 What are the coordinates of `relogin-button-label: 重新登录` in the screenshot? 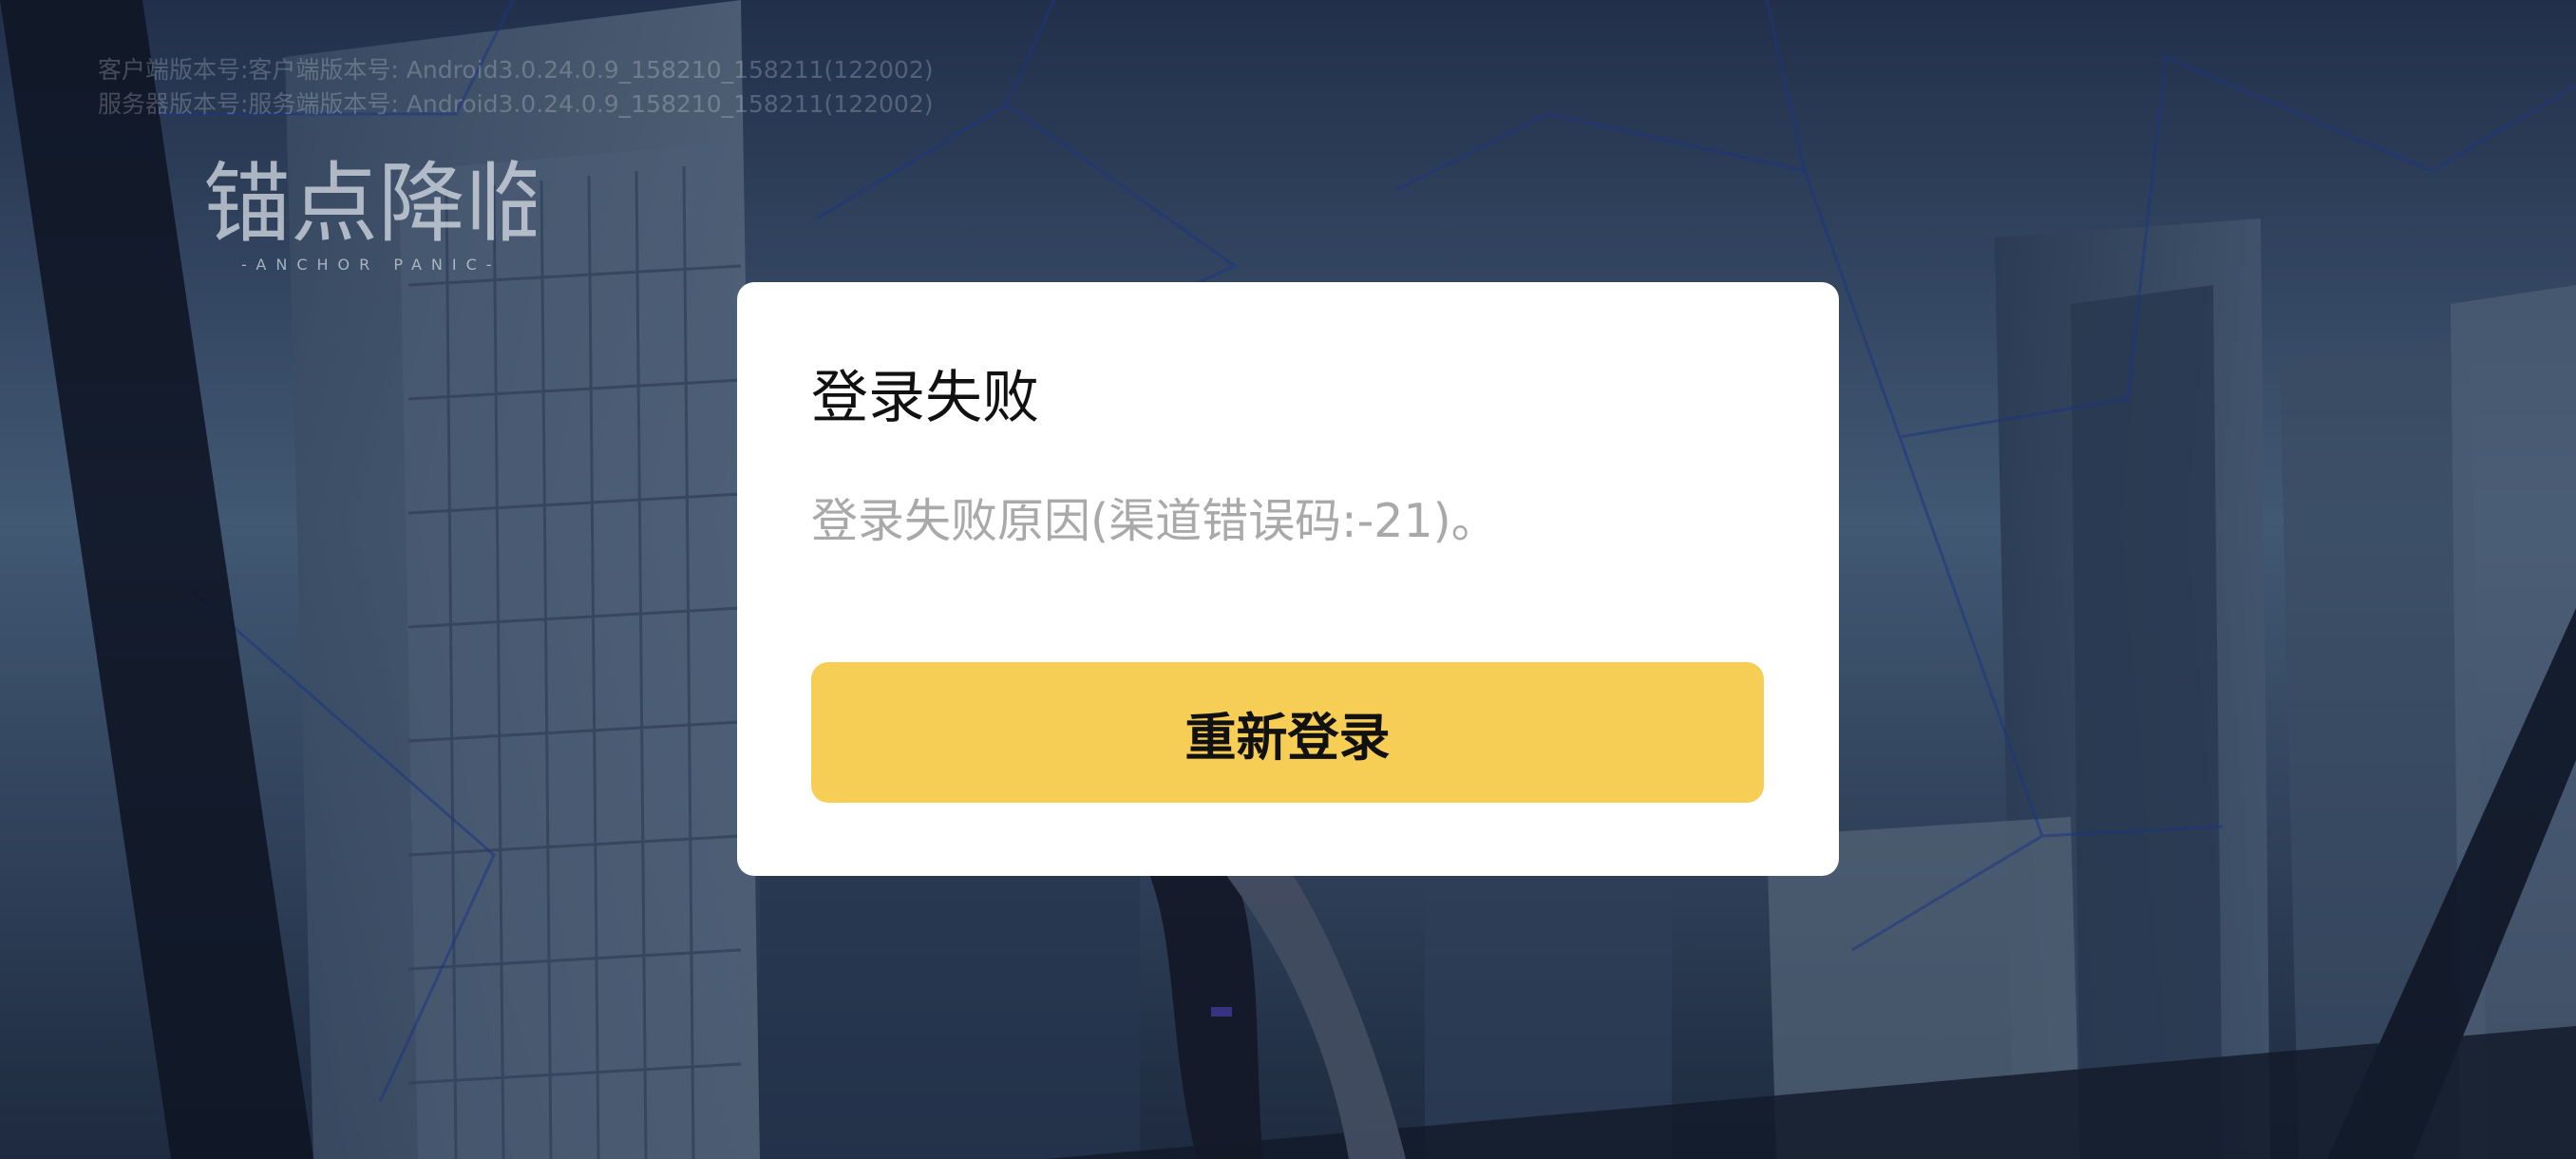 It's located at (1287, 737).